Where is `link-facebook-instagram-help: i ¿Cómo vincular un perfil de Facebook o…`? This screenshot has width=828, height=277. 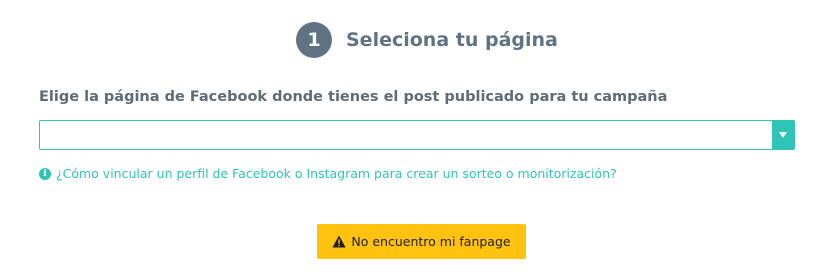
link-facebook-instagram-help: i ¿Cómo vincular un perfil de Facebook o… is located at coordinates (328, 173).